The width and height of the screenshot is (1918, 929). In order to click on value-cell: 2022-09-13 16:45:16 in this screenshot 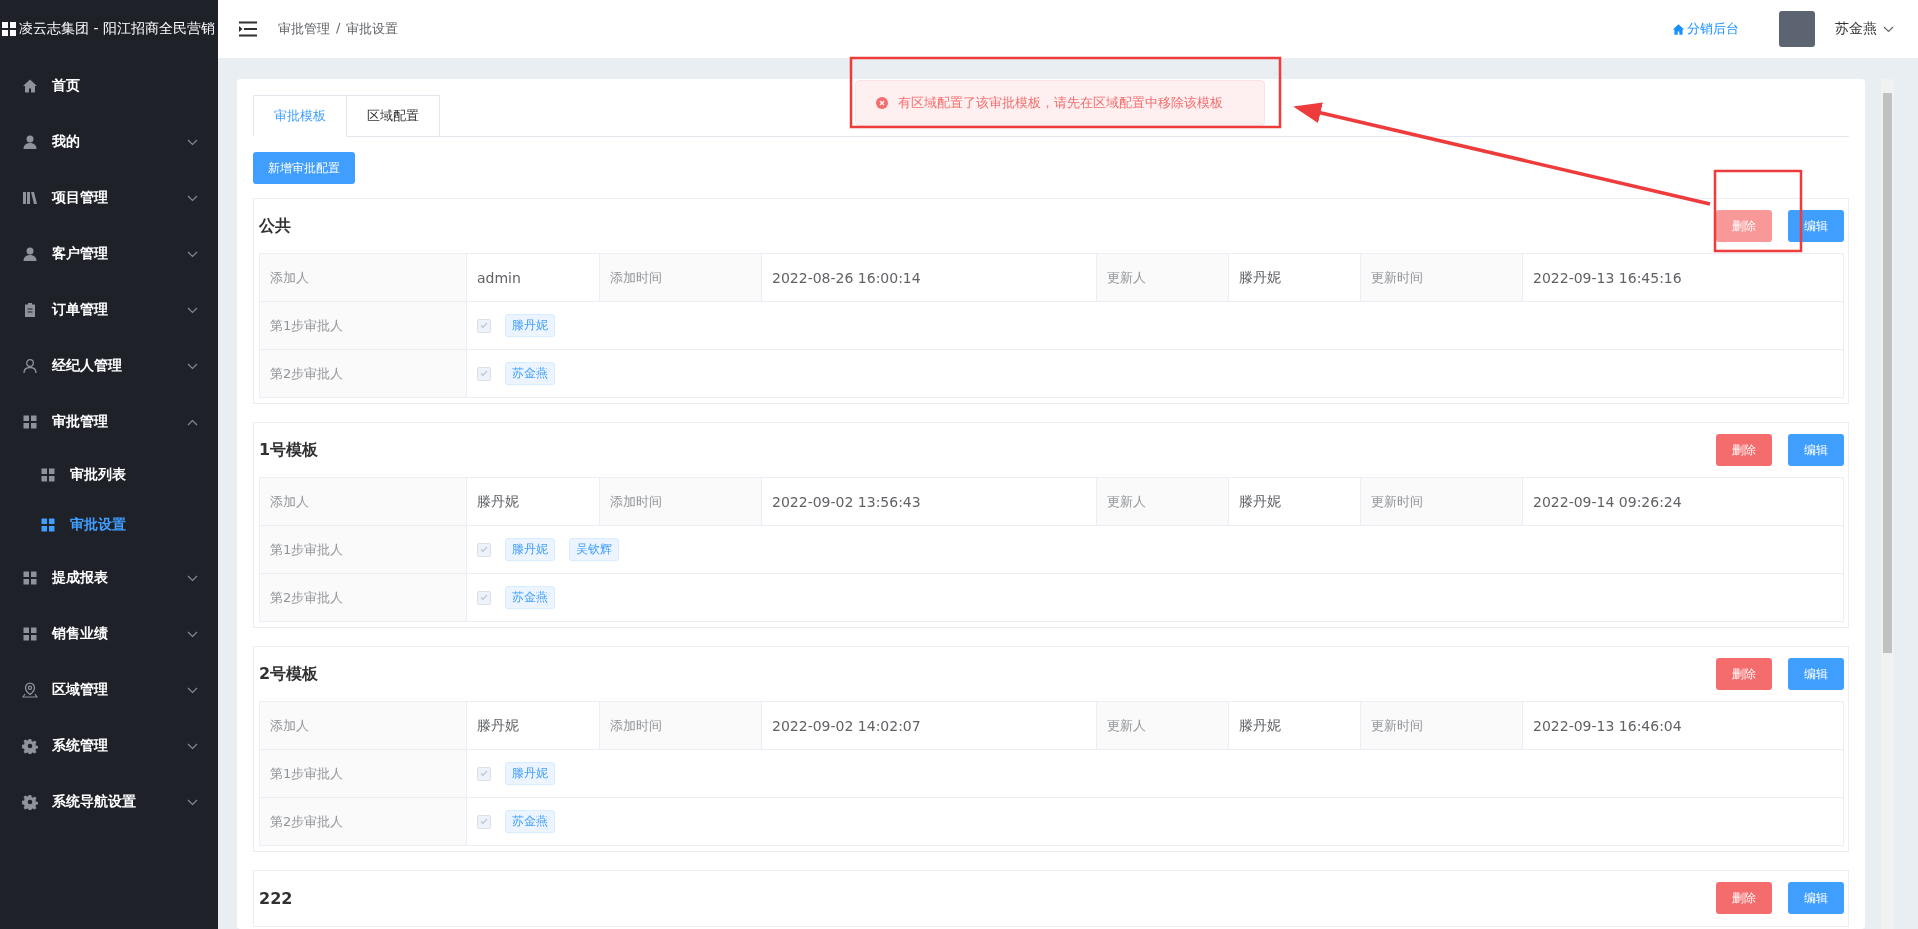, I will do `click(1683, 278)`.